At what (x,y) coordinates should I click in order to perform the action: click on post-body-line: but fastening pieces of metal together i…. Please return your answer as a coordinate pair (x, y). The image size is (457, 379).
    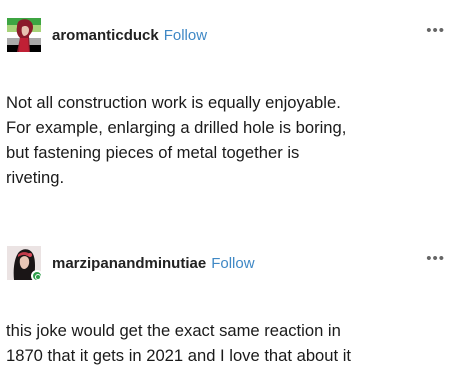
    Looking at the image, I should click on (153, 152).